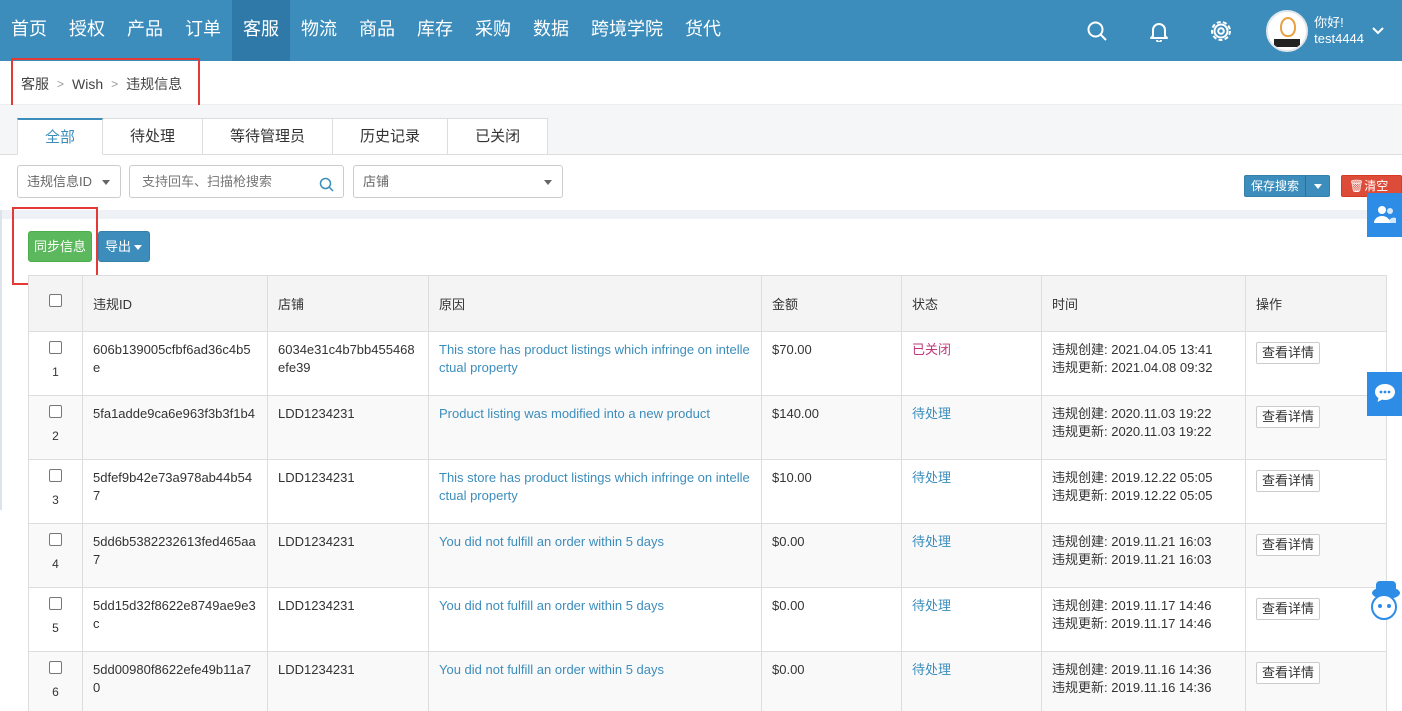 Image resolution: width=1402 pixels, height=711 pixels. I want to click on nav-item: 库存, so click(435, 30).